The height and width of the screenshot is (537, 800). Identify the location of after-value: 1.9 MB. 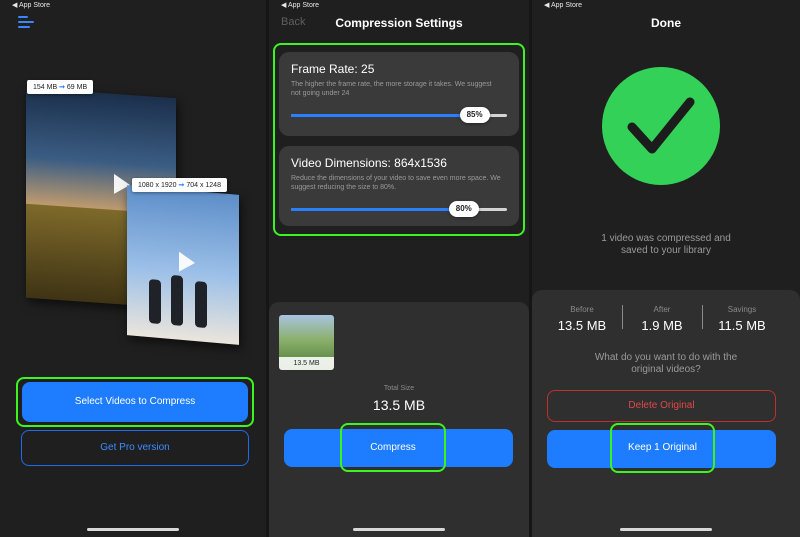
(662, 325).